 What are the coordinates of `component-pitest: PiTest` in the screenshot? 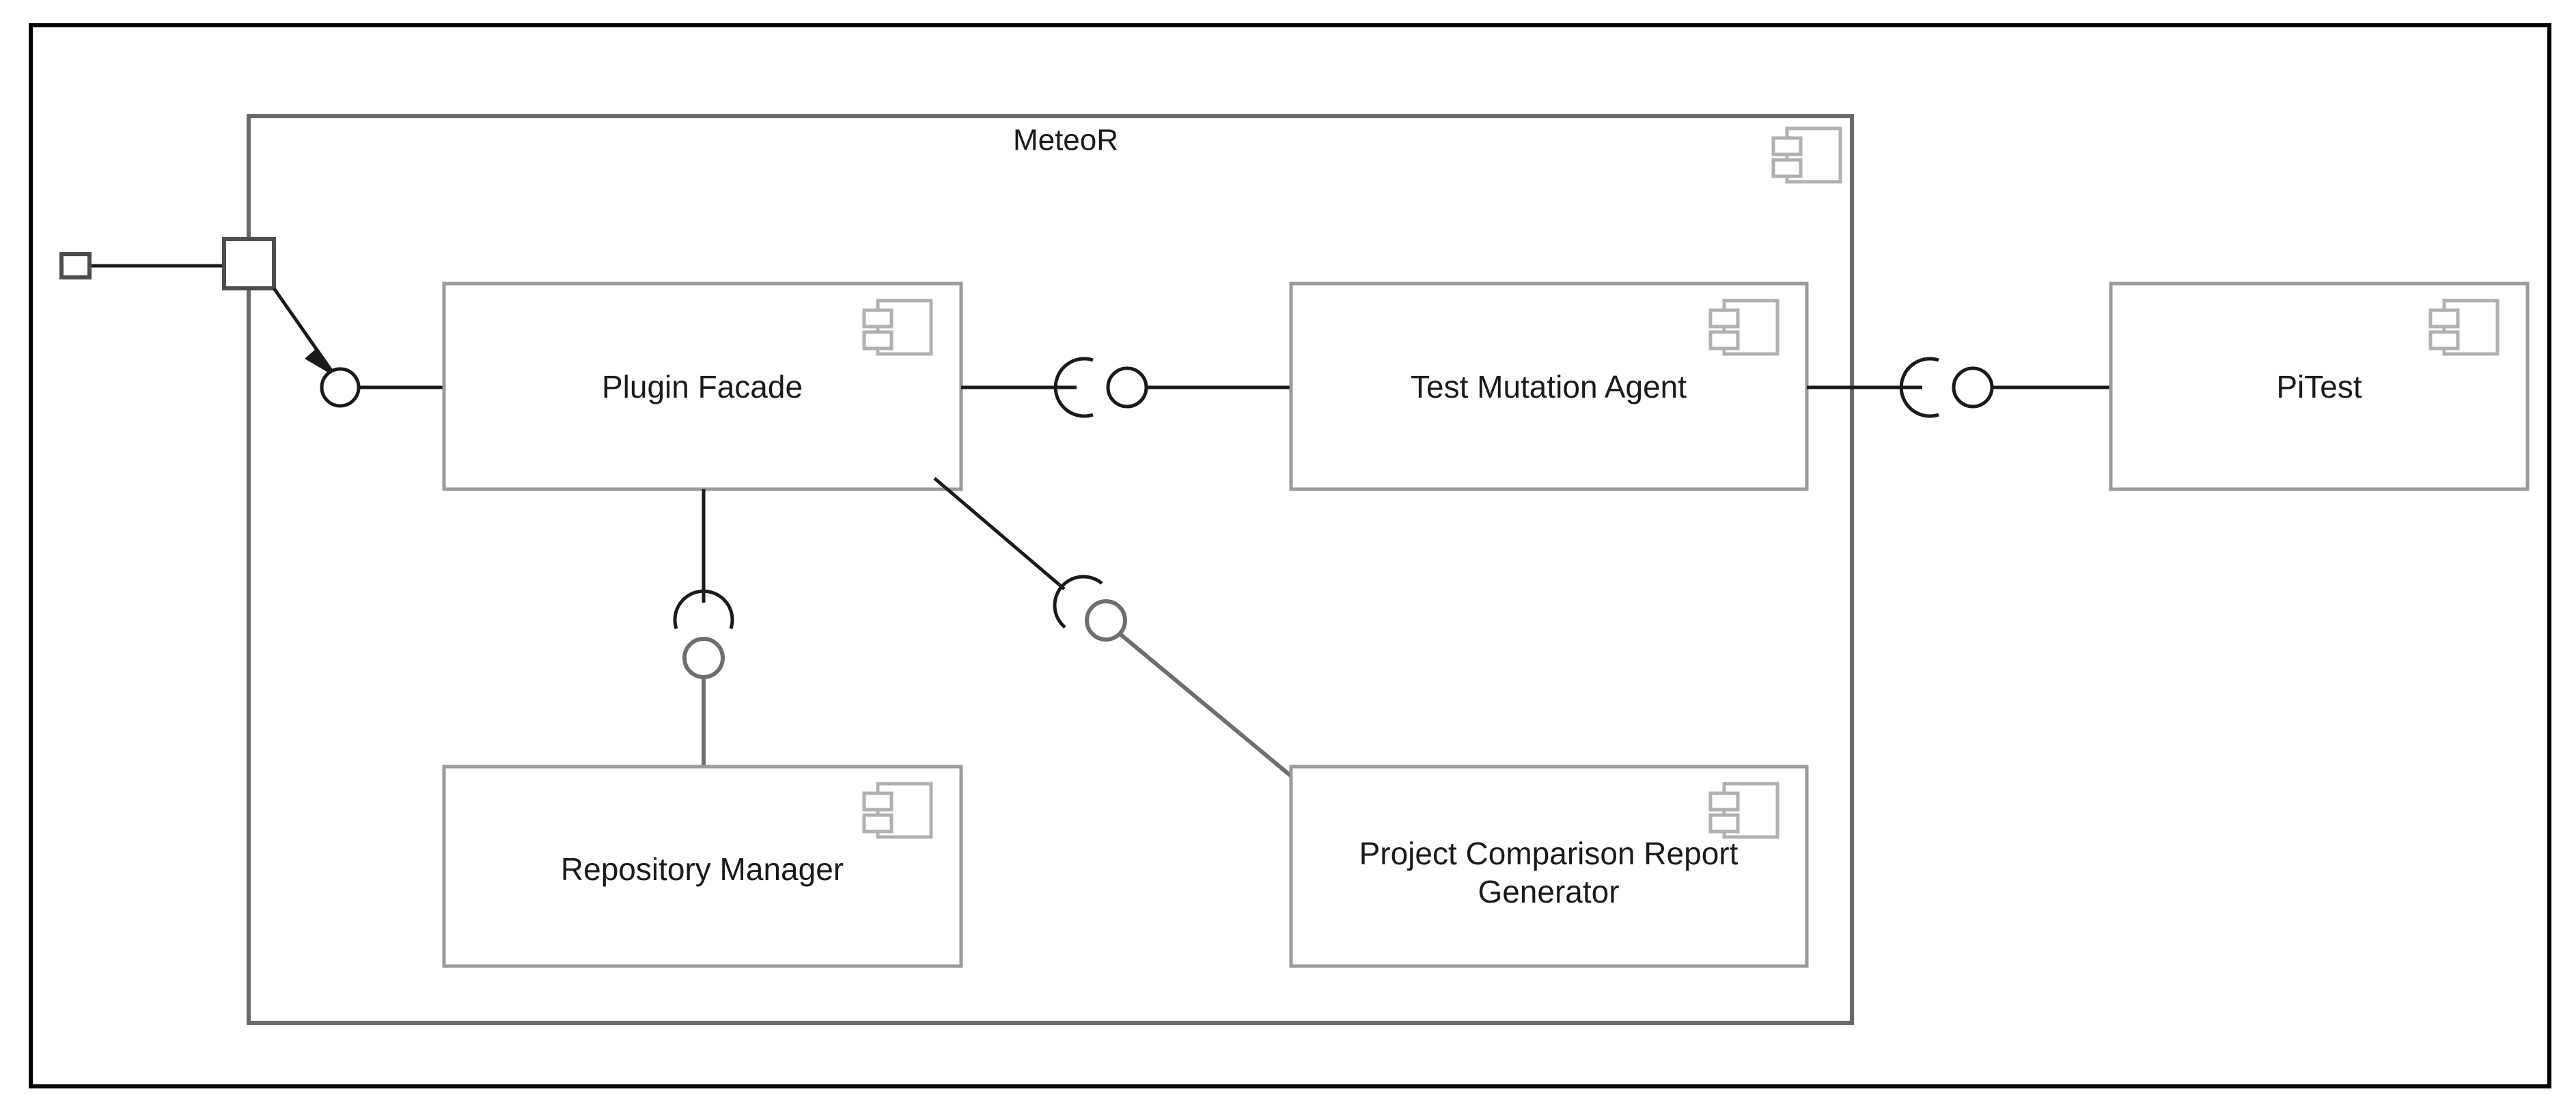 It's located at (2320, 387).